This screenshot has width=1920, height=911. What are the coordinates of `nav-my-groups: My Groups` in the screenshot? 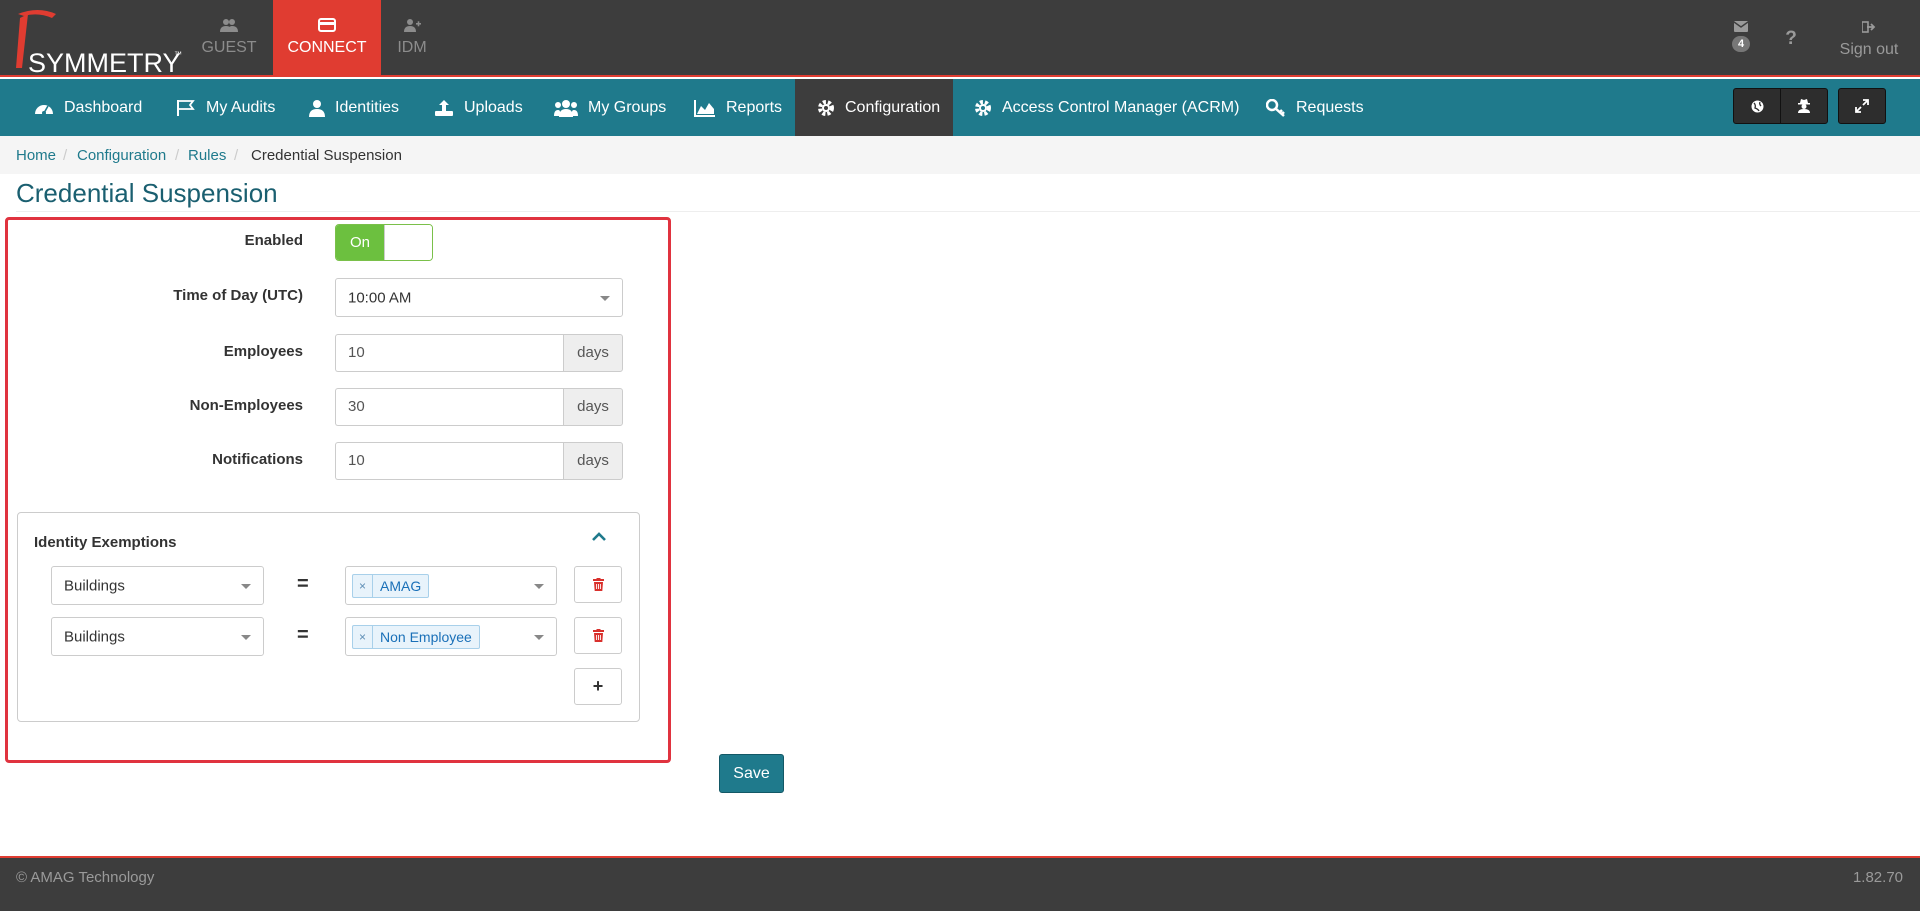 It's located at (610, 107).